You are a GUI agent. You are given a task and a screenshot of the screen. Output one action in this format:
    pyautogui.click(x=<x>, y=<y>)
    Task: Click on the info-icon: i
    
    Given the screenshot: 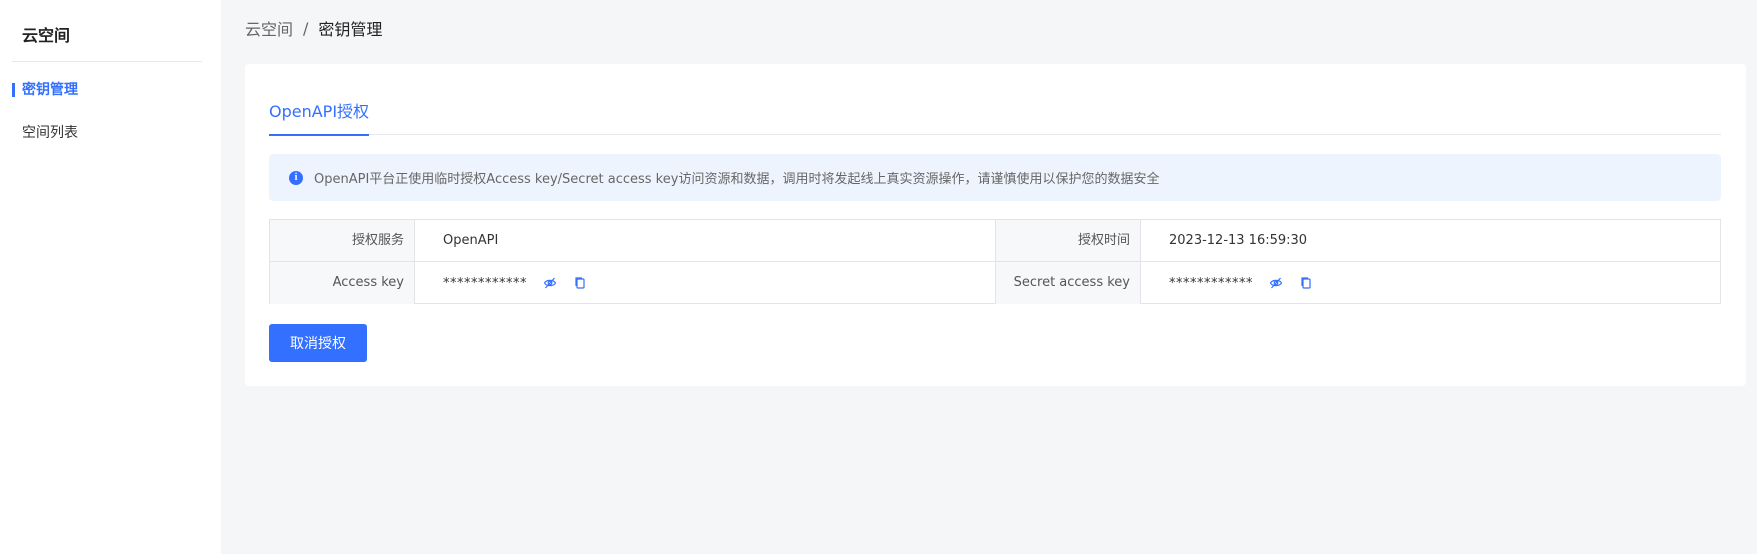 What is the action you would take?
    pyautogui.click(x=296, y=177)
    